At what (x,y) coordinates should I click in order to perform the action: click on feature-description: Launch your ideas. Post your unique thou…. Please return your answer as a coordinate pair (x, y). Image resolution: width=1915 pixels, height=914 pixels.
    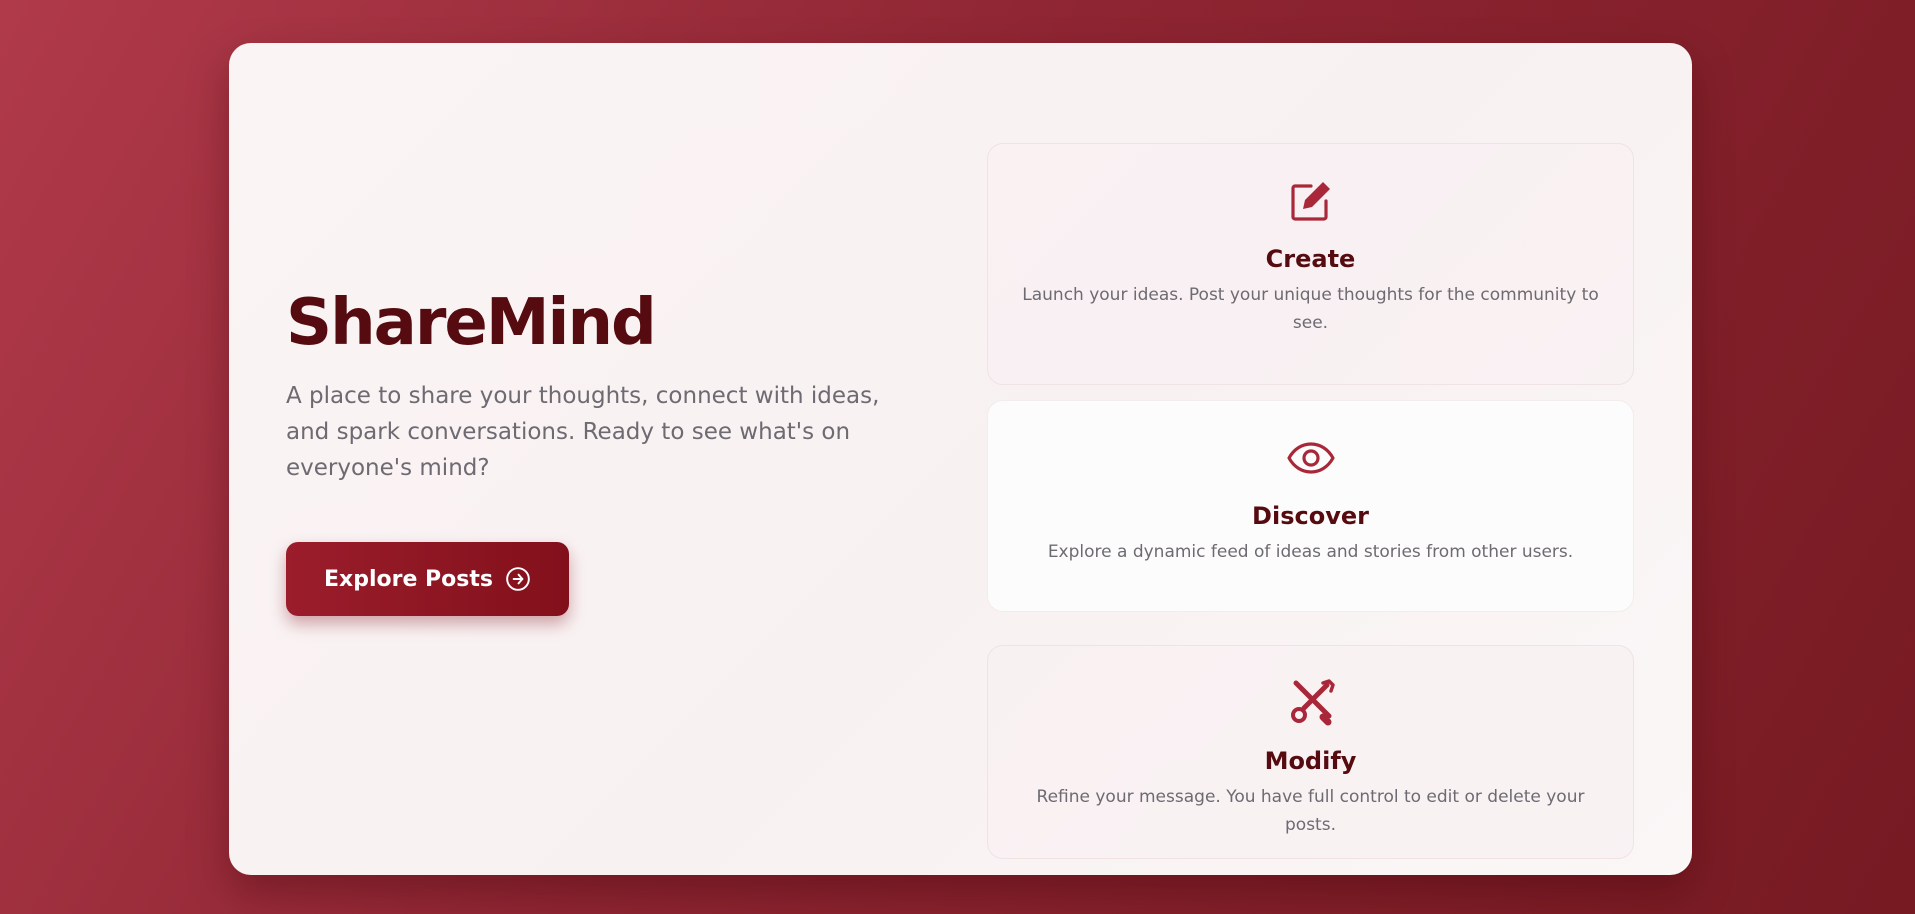
    Looking at the image, I should click on (1310, 309).